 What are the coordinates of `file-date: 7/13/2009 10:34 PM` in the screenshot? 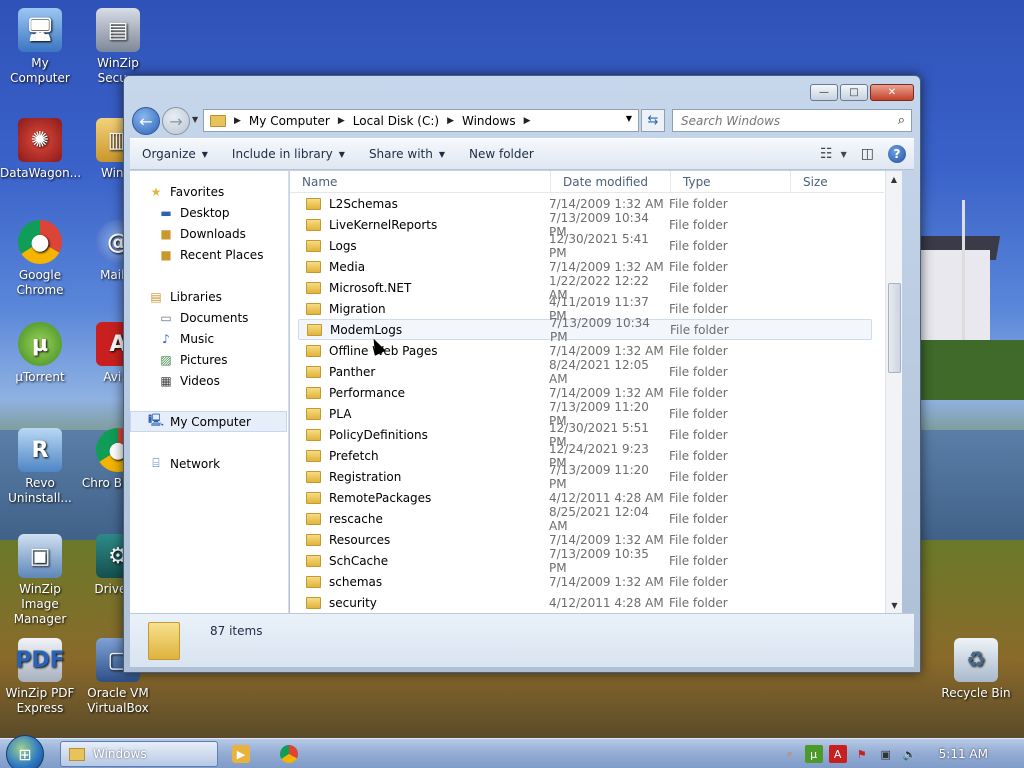 It's located at (600, 329).